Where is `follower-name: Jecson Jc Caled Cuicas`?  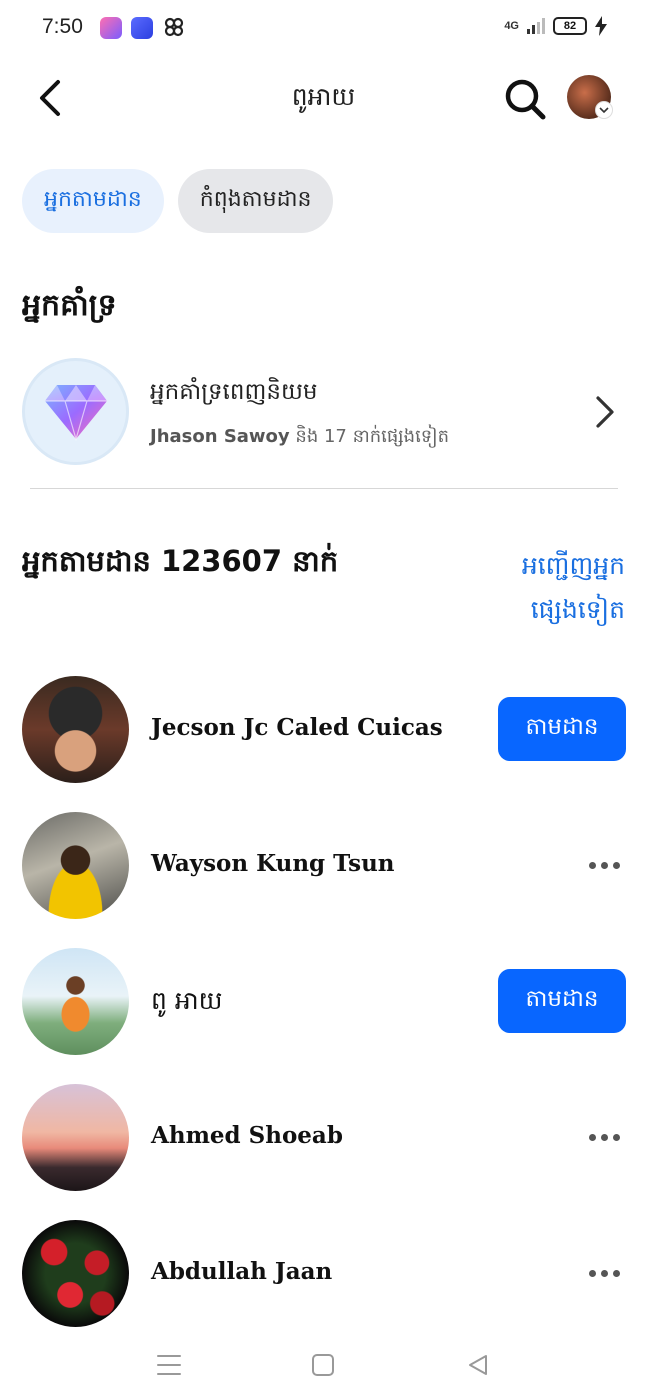 follower-name: Jecson Jc Caled Cuicas is located at coordinates (297, 727).